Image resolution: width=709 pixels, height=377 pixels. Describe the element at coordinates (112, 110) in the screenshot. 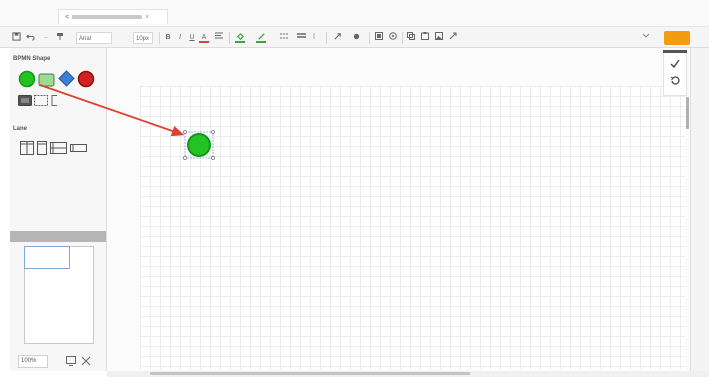

I see `drag-arrow` at that location.